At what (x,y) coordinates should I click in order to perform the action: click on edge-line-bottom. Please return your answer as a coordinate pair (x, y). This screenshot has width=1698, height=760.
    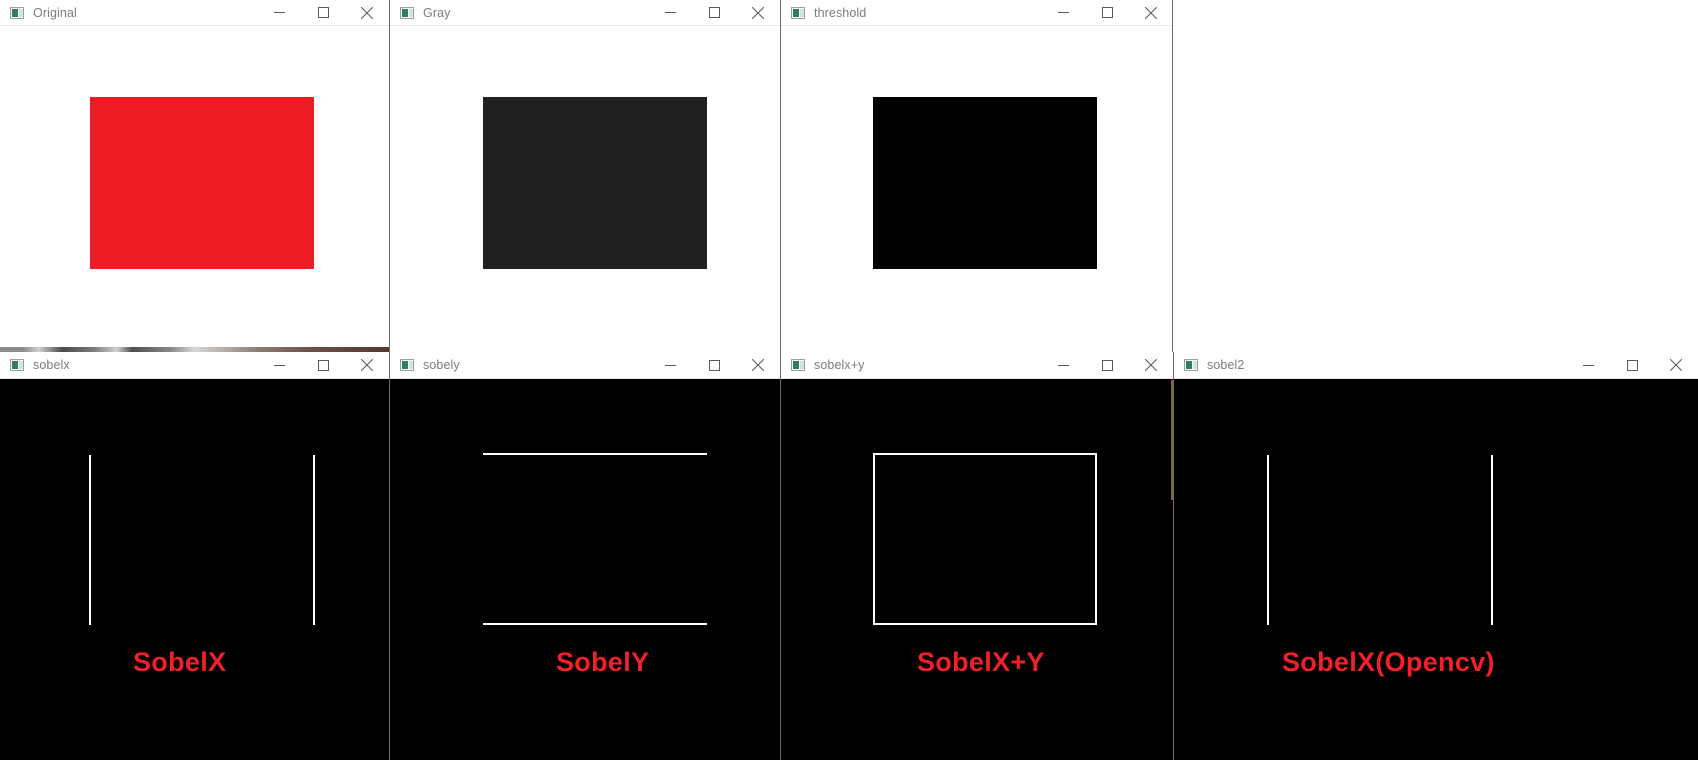
    Looking at the image, I should click on (595, 624).